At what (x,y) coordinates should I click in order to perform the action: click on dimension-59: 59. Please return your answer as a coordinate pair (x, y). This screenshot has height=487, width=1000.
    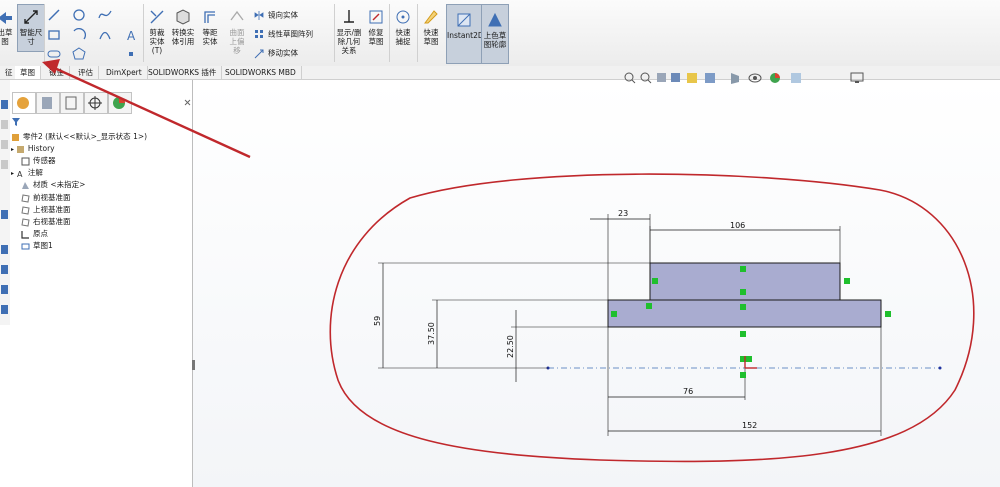
    Looking at the image, I should click on (377, 321).